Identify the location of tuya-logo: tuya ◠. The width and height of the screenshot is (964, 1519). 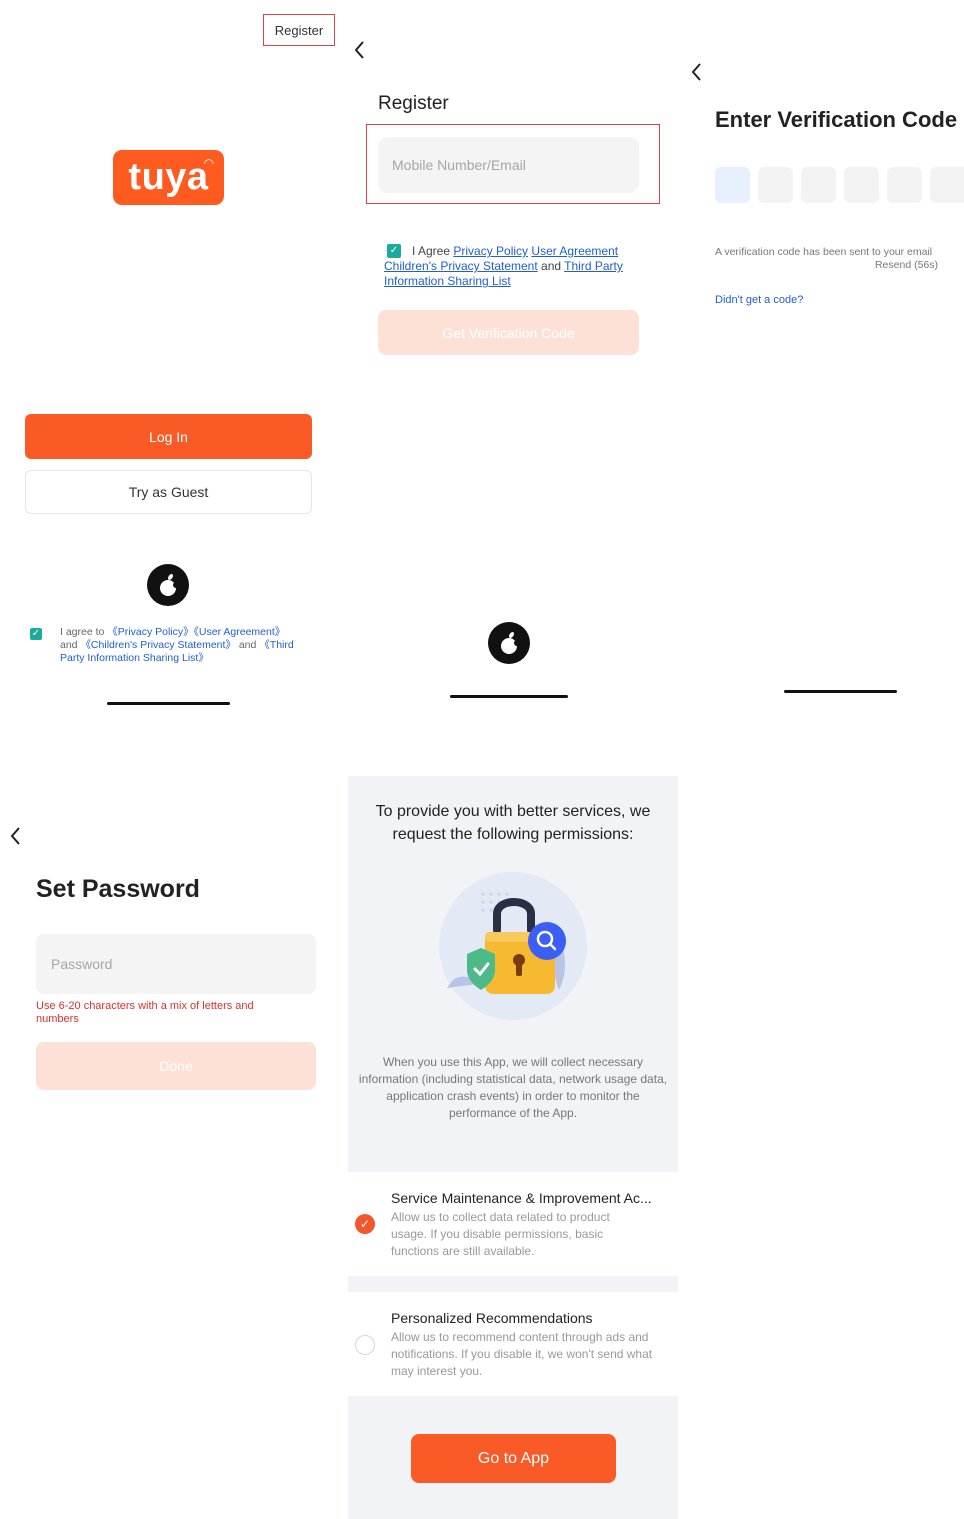
(168, 177).